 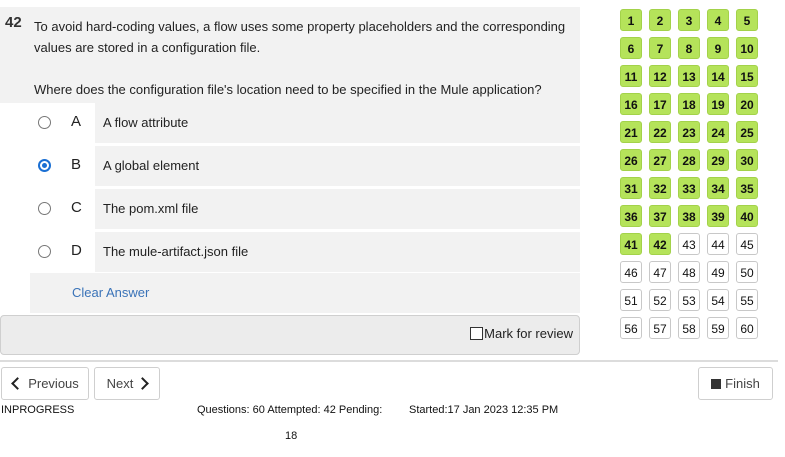 What do you see at coordinates (747, 132) in the screenshot?
I see `question-nav-25: 25` at bounding box center [747, 132].